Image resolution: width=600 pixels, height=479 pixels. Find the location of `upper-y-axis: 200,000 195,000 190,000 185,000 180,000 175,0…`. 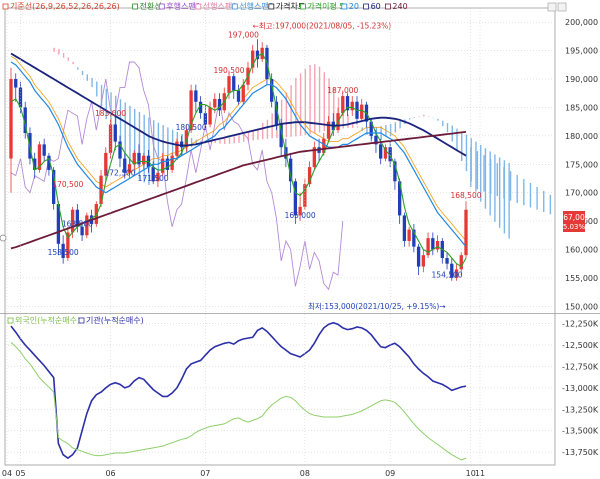

upper-y-axis: 200,000 195,000 190,000 185,000 180,000 175,0… is located at coordinates (581, 164).